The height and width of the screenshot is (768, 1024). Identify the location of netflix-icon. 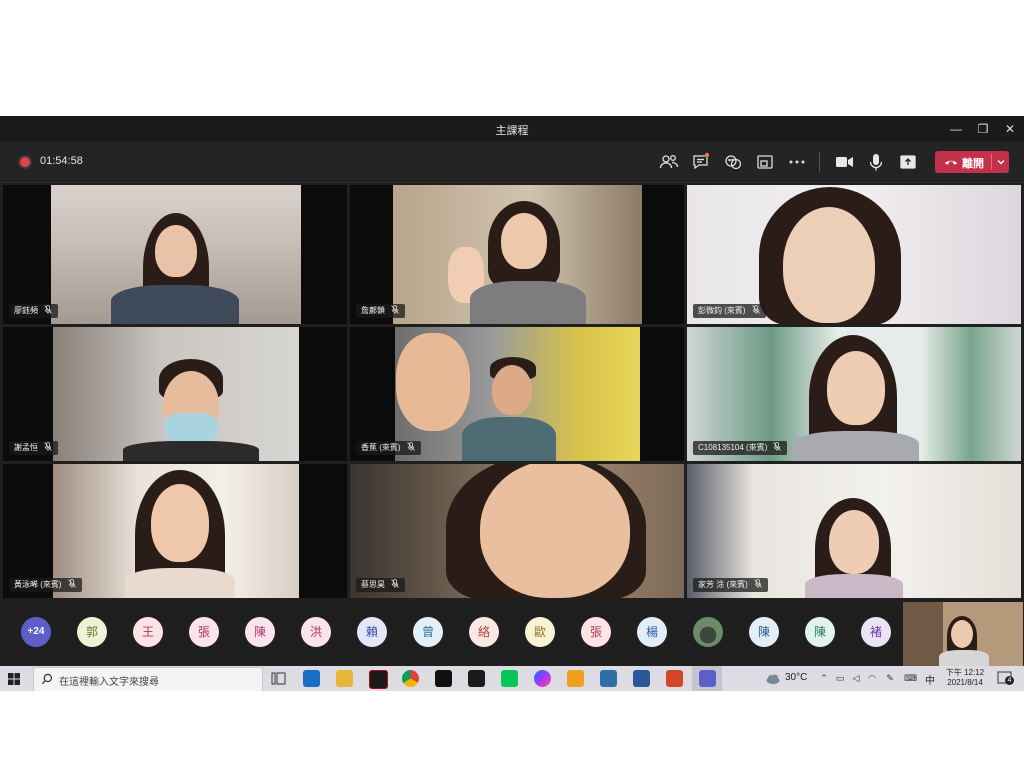
(378, 679).